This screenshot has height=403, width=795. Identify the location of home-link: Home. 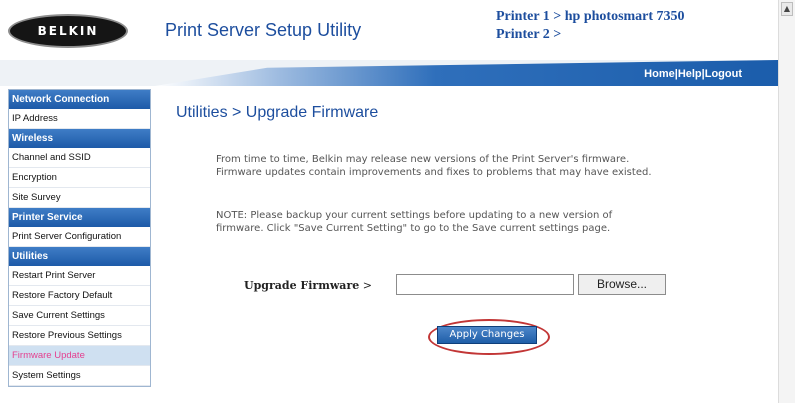
(659, 74).